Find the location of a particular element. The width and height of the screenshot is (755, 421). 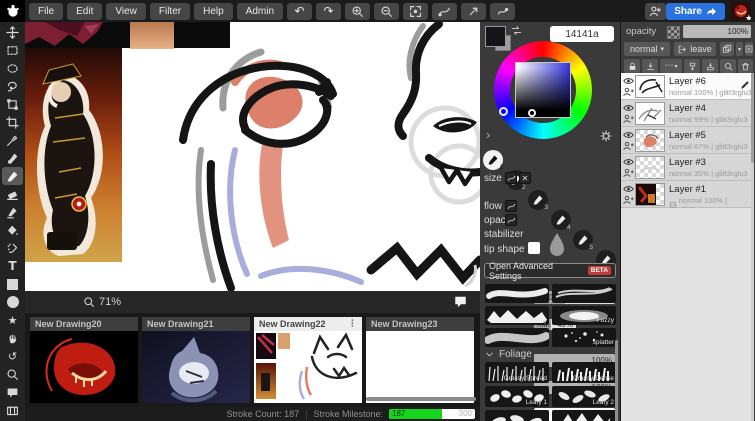

open-advanced-settings-button: Open Advanced Settings BETA is located at coordinates (550, 271).